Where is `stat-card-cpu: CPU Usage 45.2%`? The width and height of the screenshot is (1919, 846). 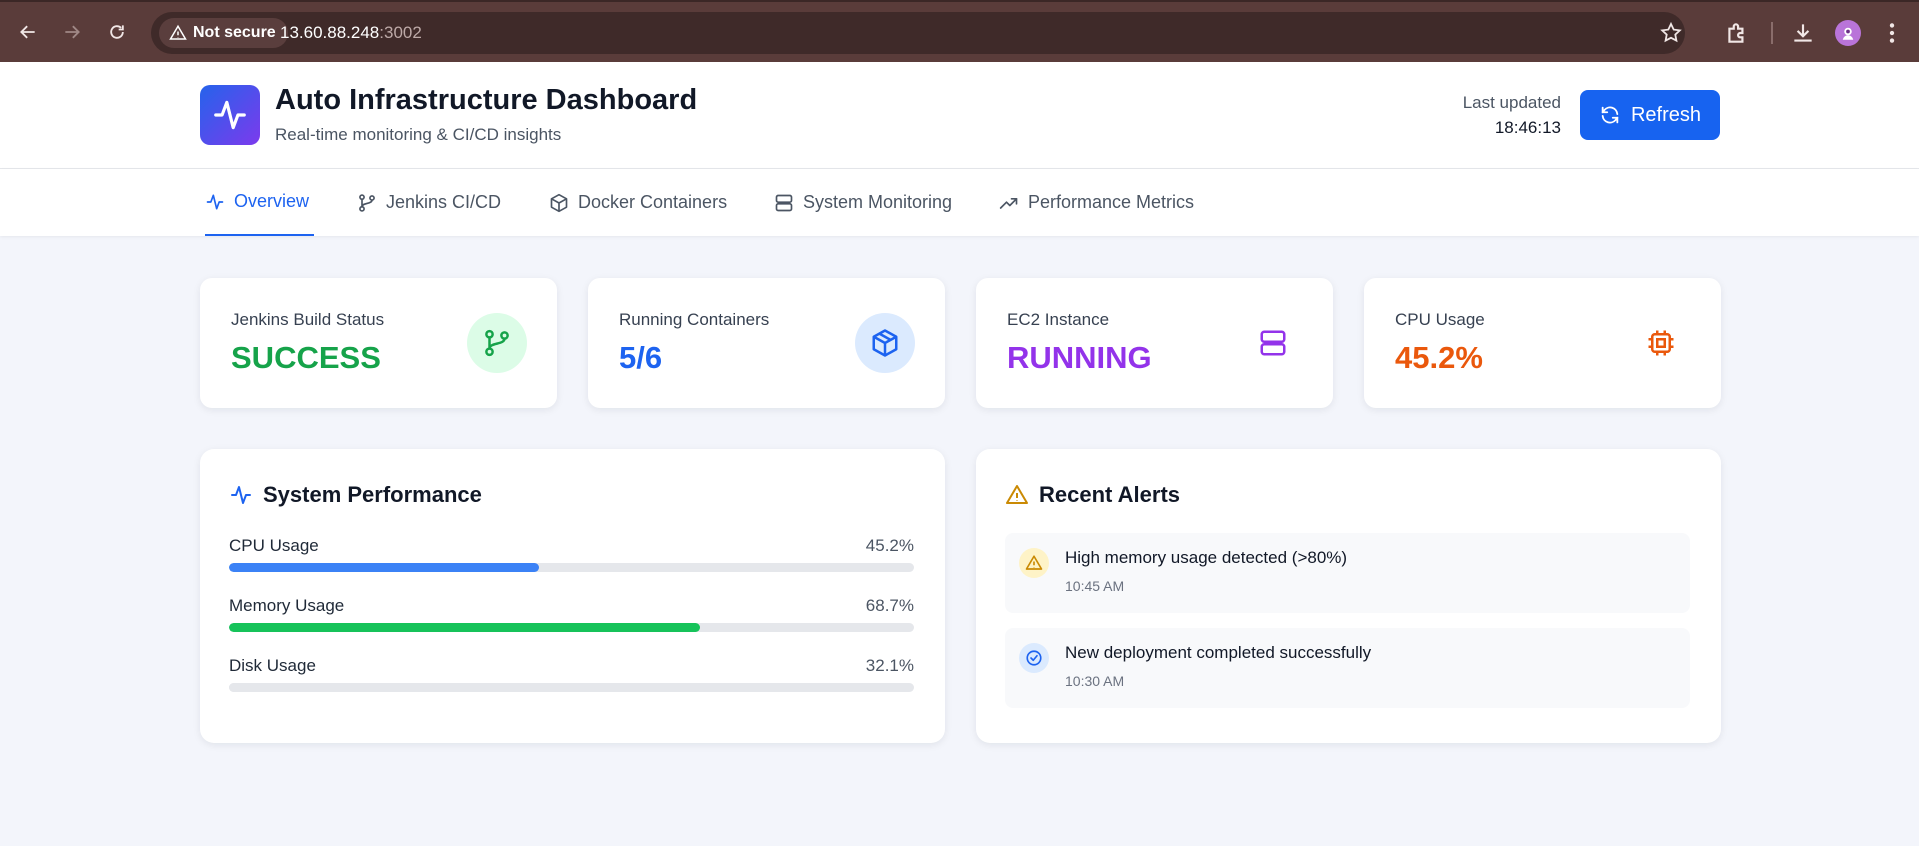 stat-card-cpu: CPU Usage 45.2% is located at coordinates (1542, 343).